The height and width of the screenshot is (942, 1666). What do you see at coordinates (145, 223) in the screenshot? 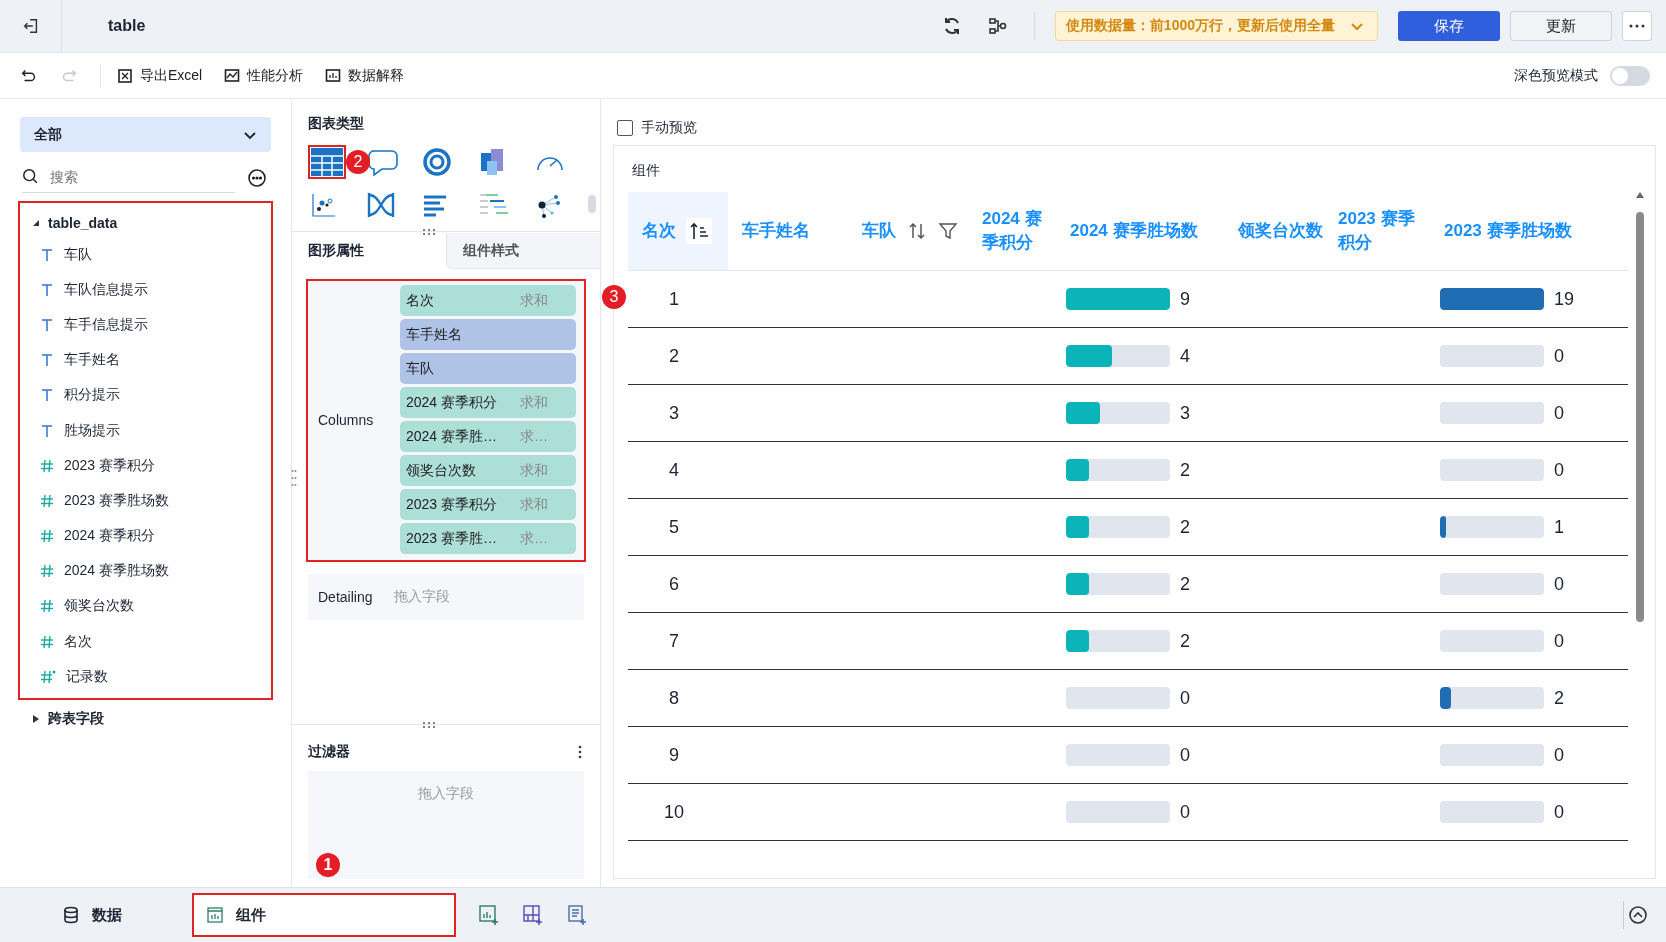
I see `table-node: table_data` at bounding box center [145, 223].